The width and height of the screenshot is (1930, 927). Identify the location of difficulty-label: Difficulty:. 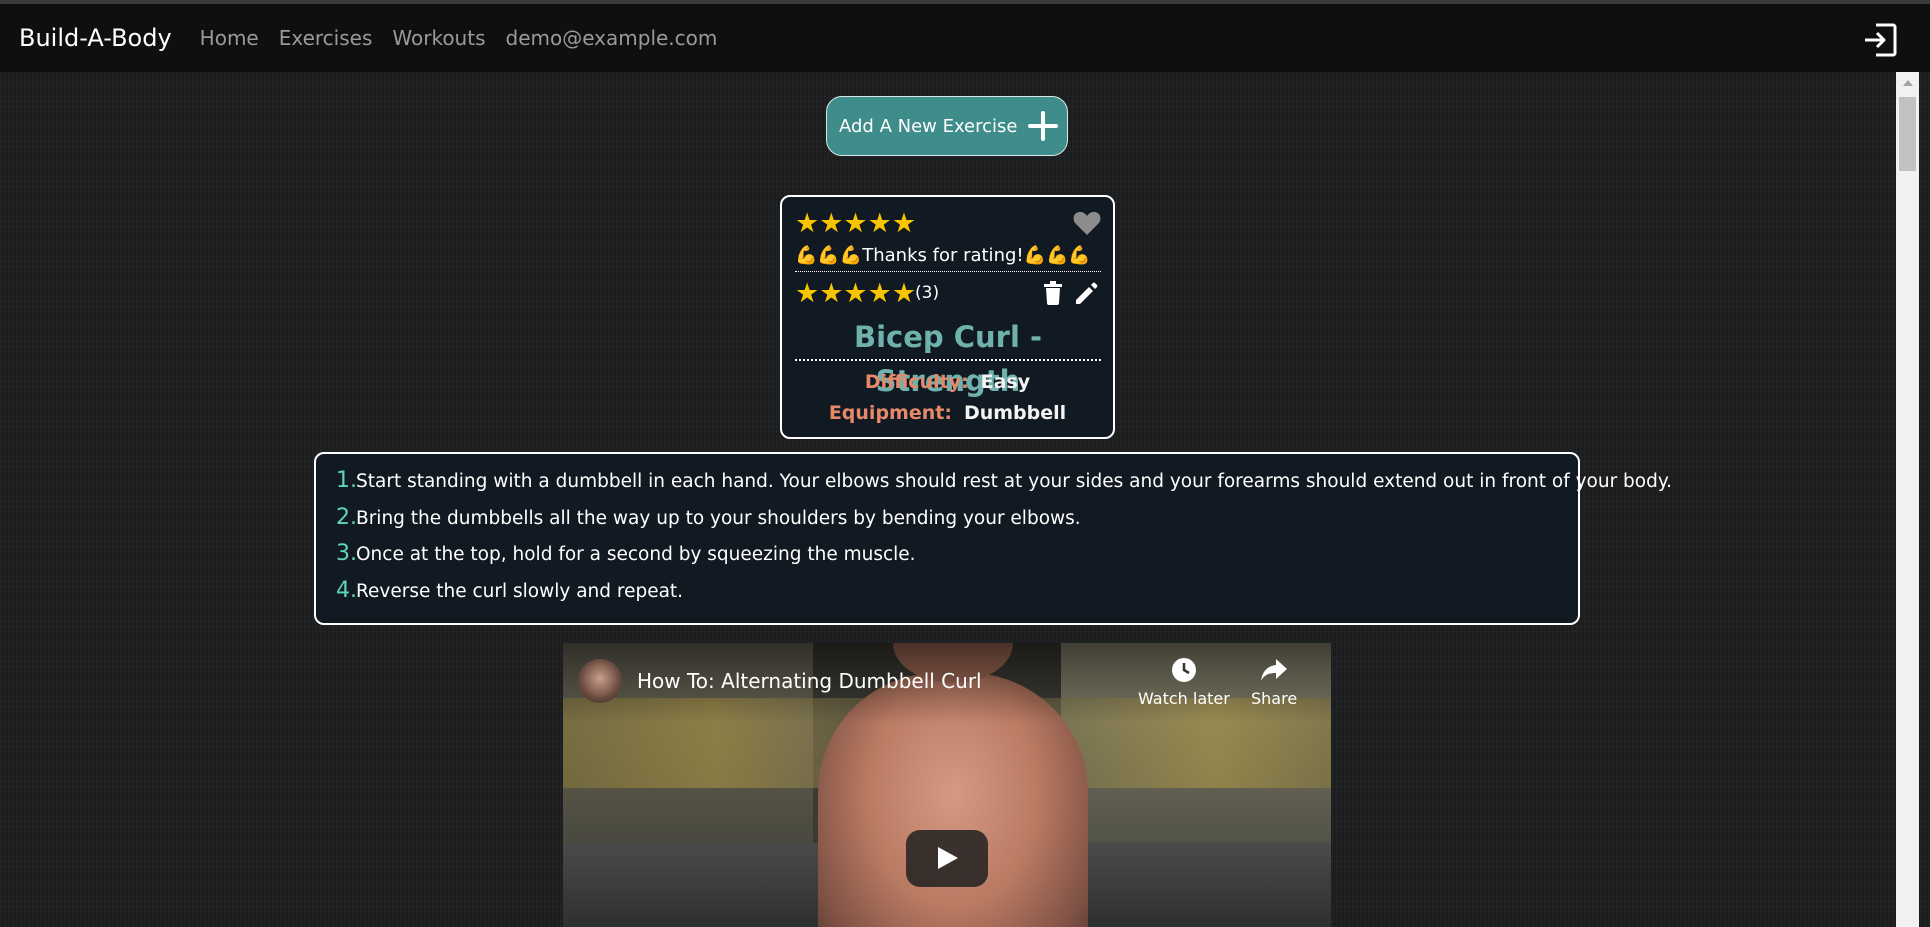
(916, 382).